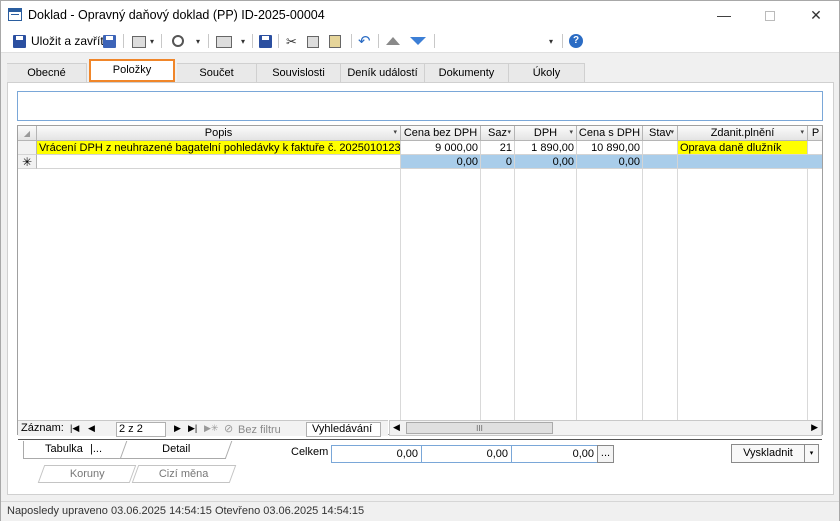 This screenshot has width=840, height=521. I want to click on filter-label: Bez filtru, so click(259, 430).